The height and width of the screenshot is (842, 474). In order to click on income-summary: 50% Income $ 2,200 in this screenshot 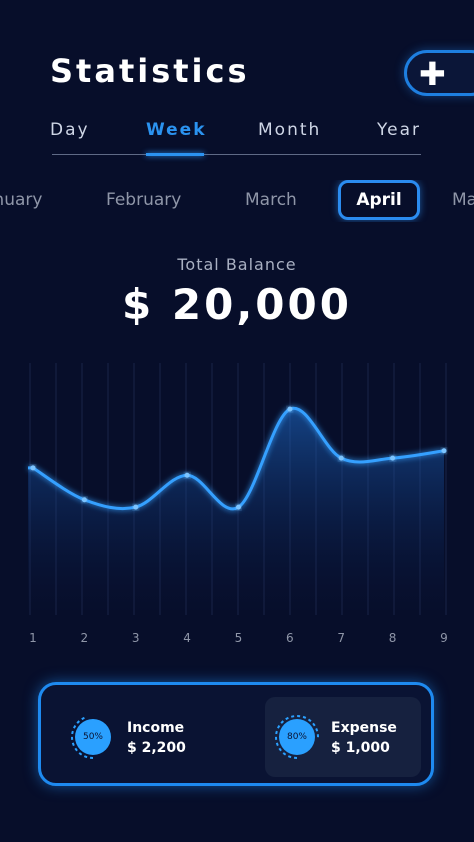, I will do `click(140, 737)`.